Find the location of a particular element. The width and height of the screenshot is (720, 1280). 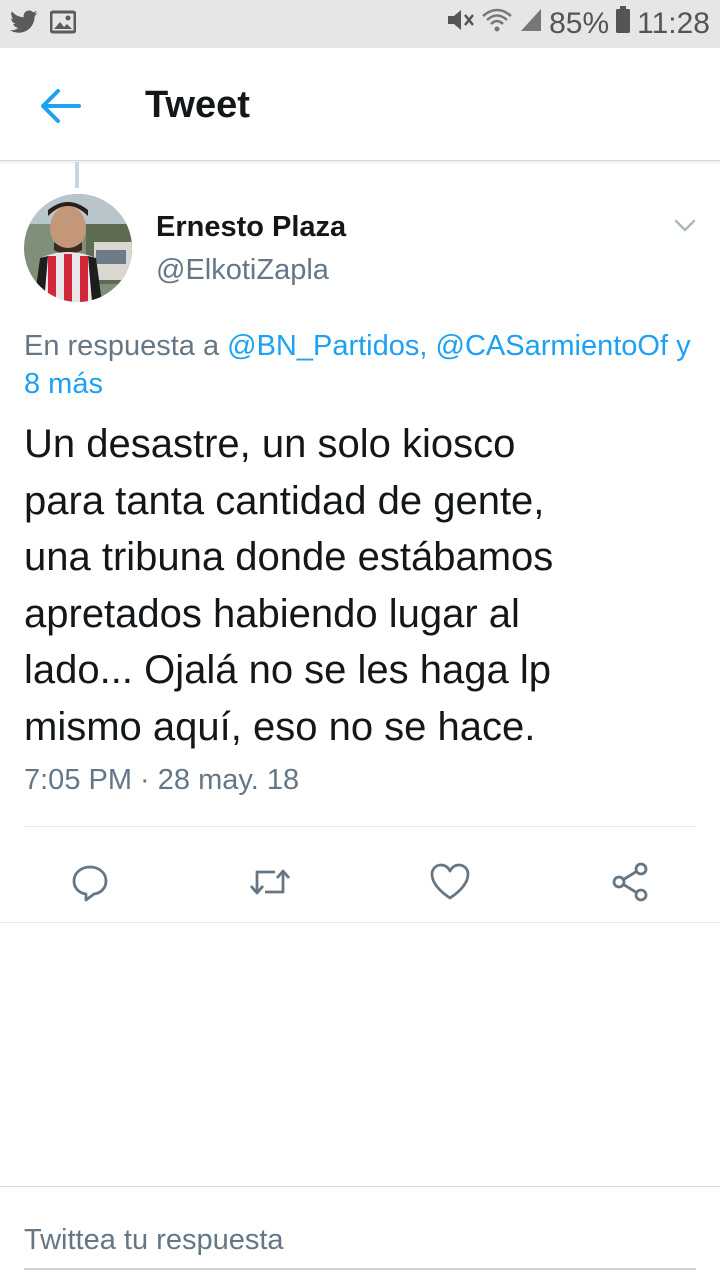

retweet-button is located at coordinates (270, 882).